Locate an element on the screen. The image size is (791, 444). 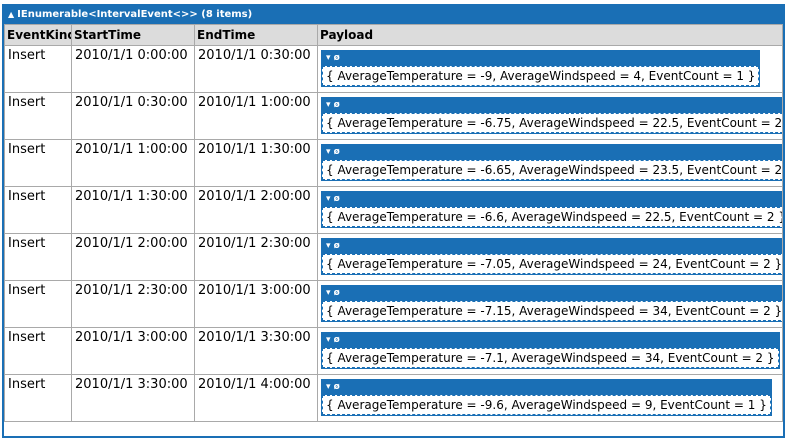
column-header-starttime: StartTime is located at coordinates (133, 35).